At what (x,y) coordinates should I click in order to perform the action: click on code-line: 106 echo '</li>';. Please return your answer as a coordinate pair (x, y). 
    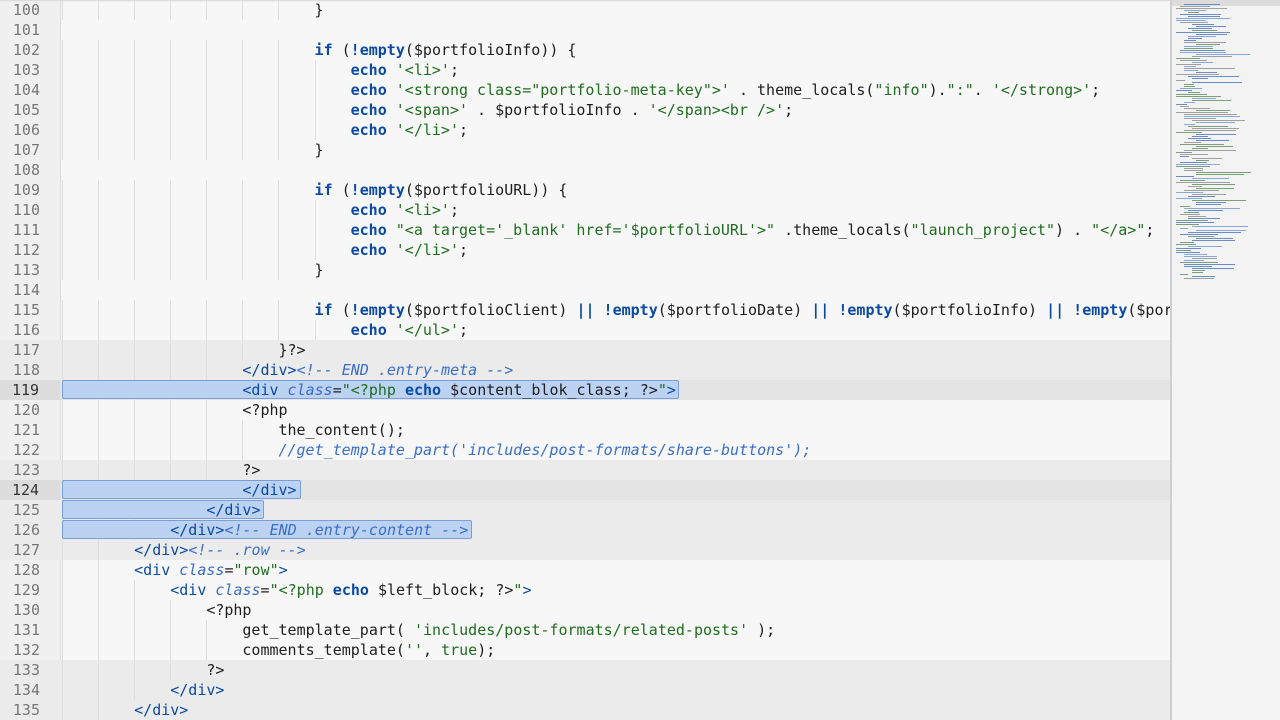
    Looking at the image, I should click on (585, 130).